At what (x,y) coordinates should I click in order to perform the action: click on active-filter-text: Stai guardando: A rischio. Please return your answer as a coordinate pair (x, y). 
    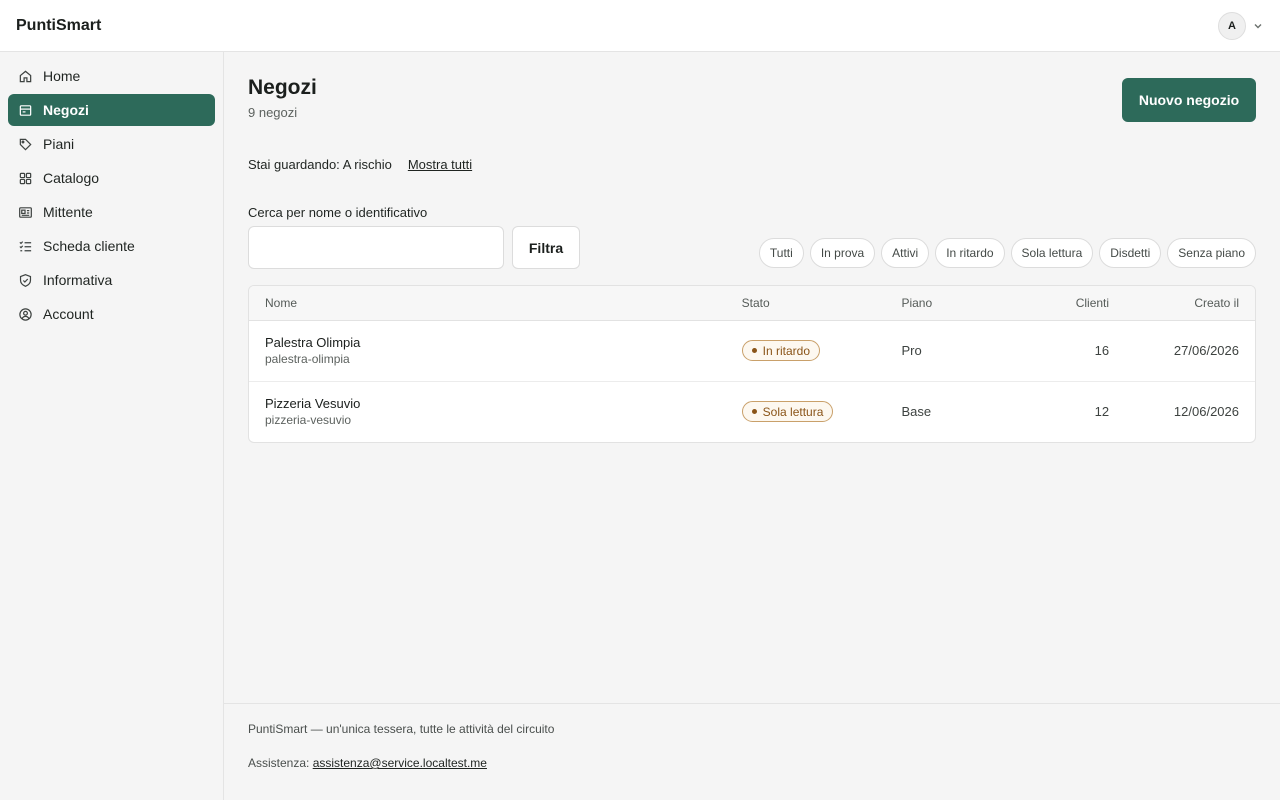
    Looking at the image, I should click on (320, 164).